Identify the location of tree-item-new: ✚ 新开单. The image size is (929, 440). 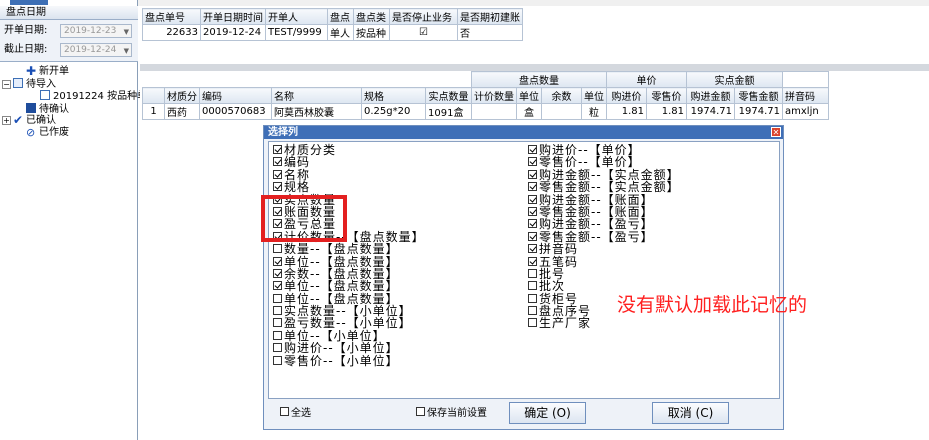
(47, 71).